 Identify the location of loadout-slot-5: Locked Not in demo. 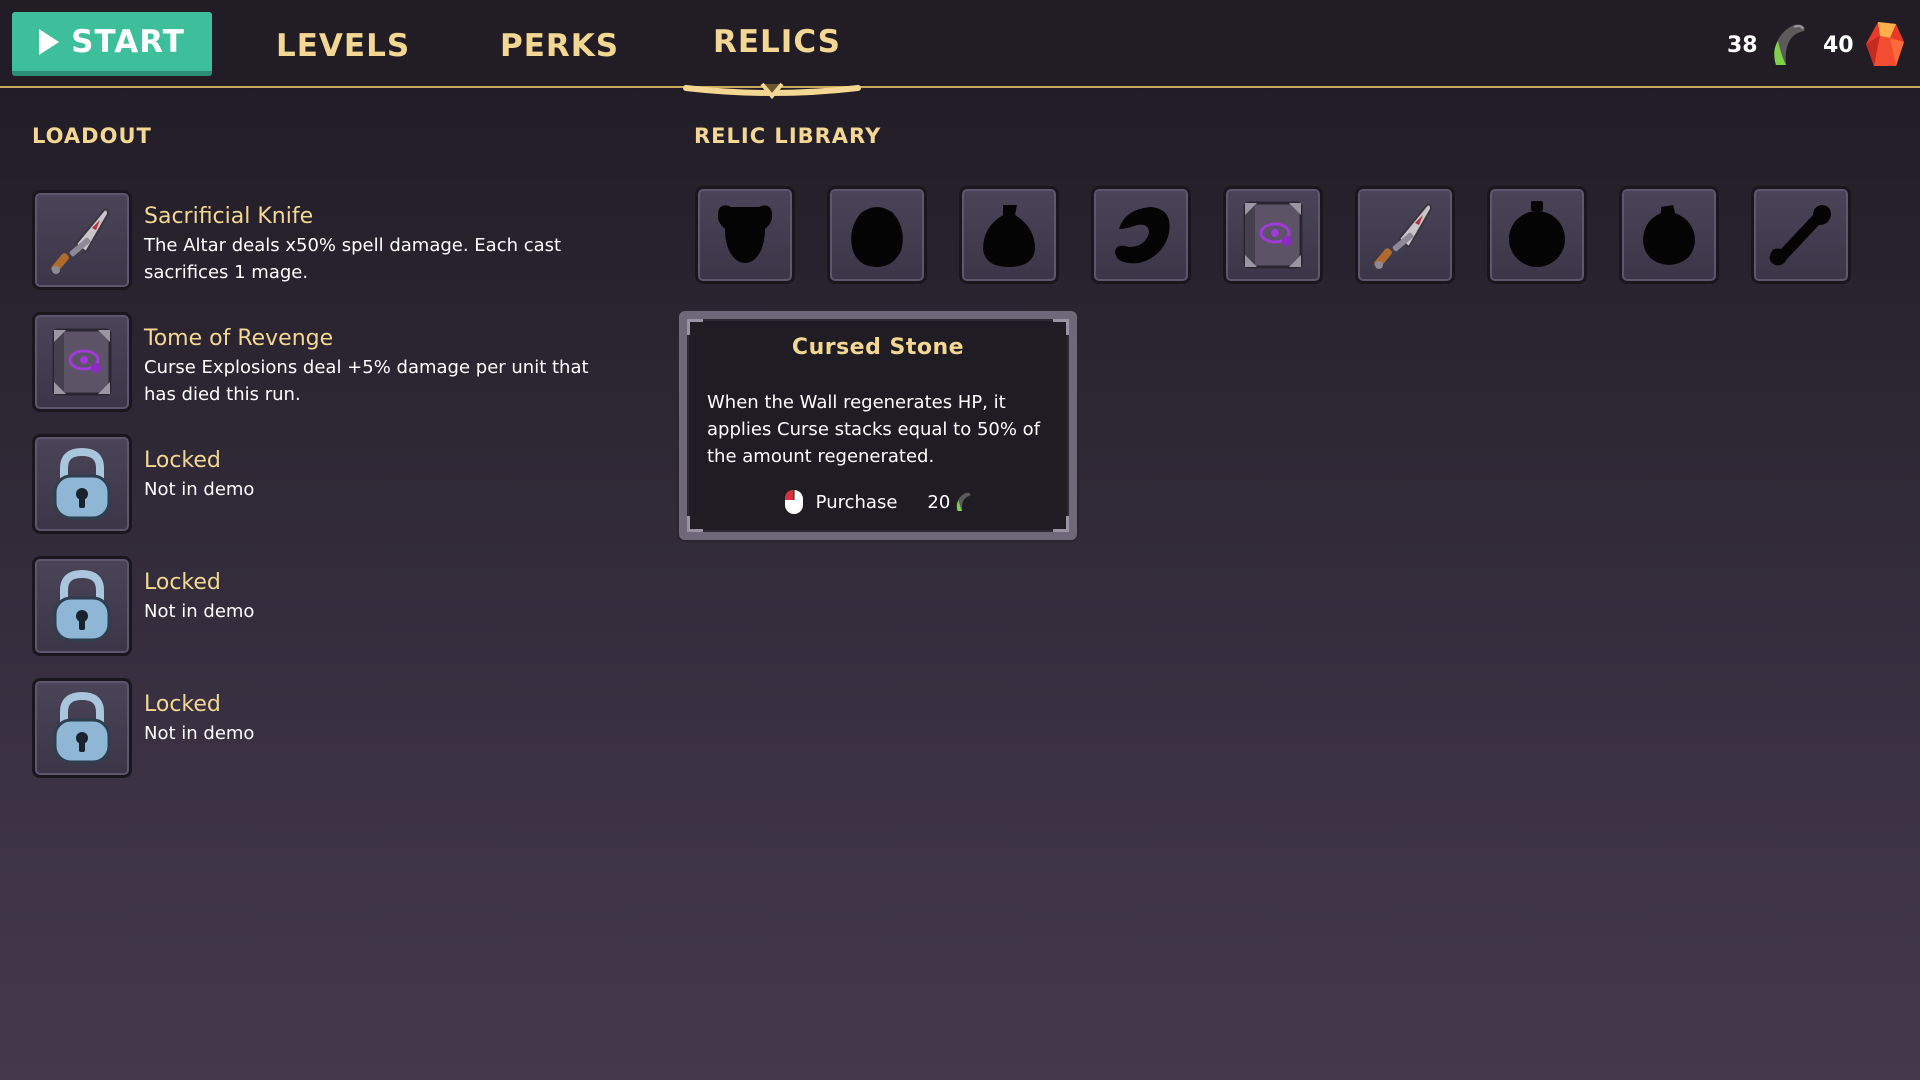
(342, 728).